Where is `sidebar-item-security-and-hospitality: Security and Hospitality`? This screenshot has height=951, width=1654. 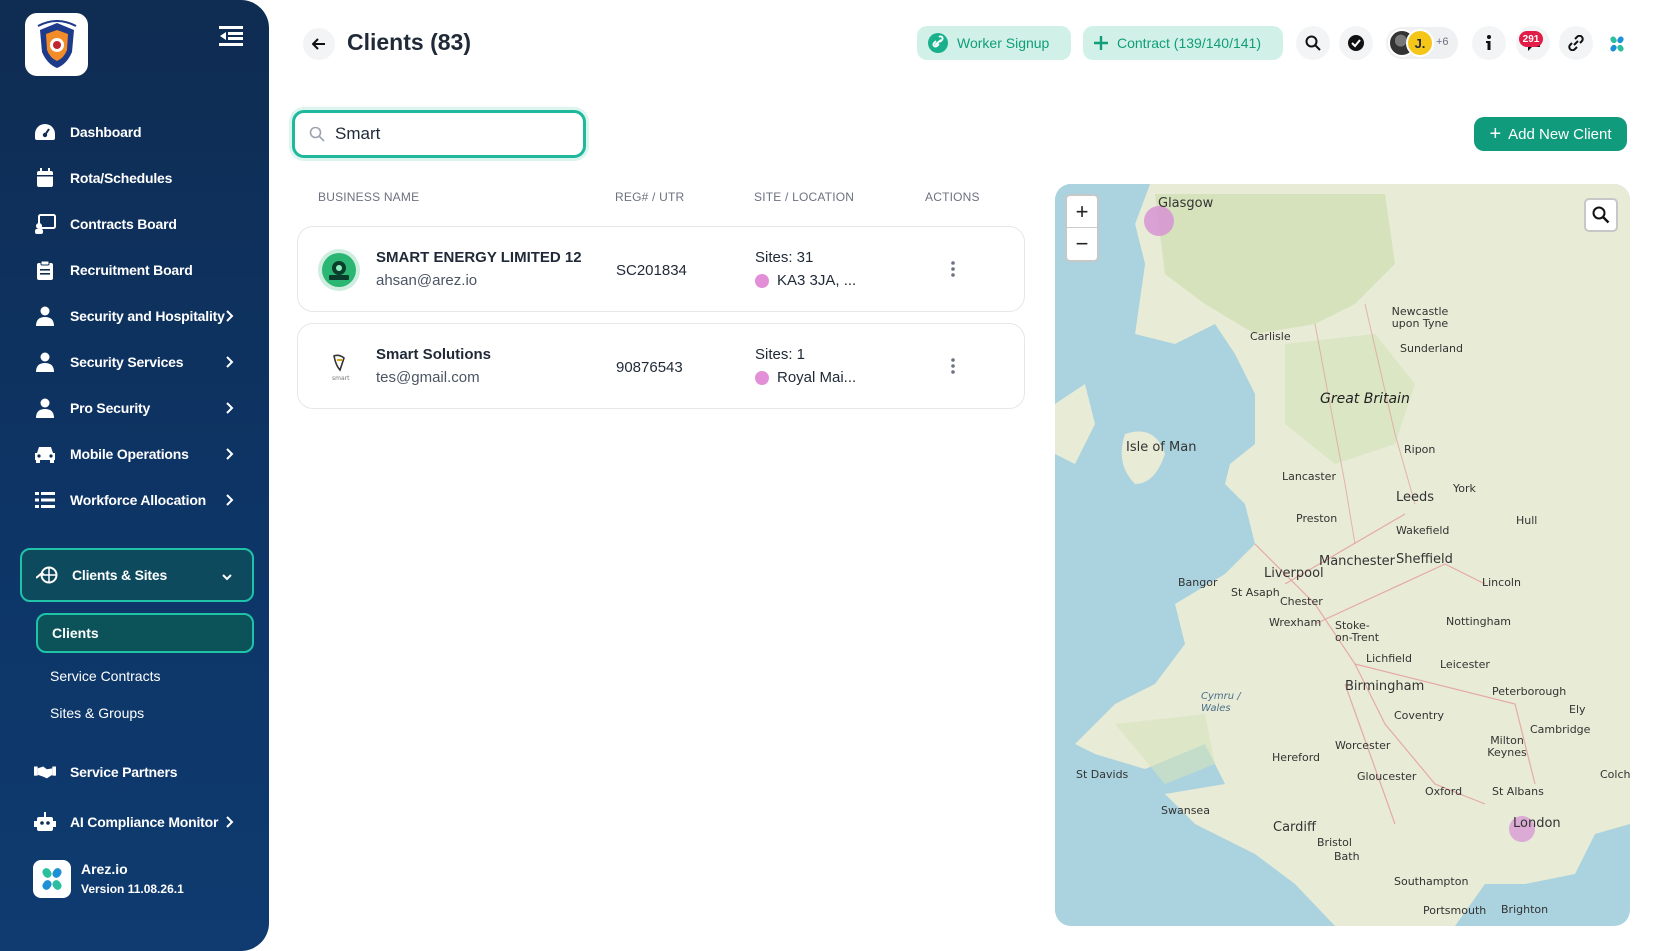
sidebar-item-security-and-hospitality: Security and Hospitality is located at coordinates (137, 316).